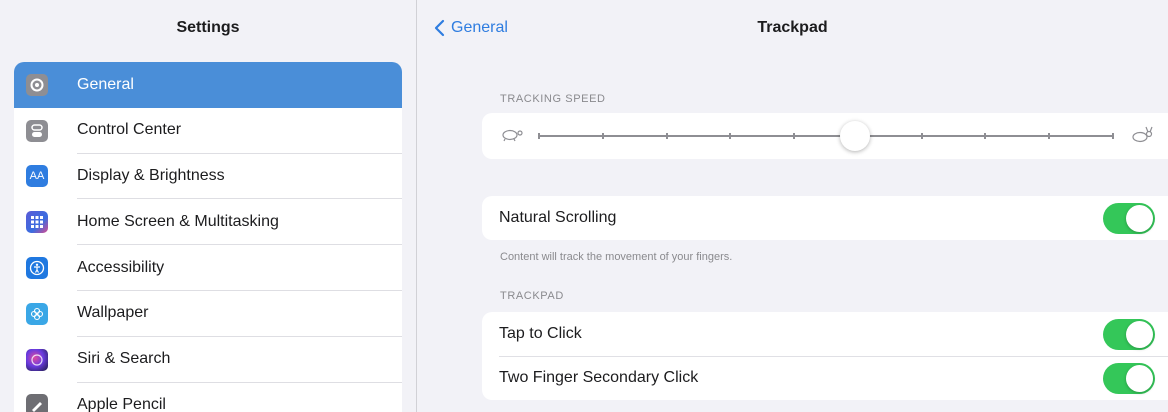  I want to click on trackpad-group: Tap to Click Two Finger Secondary Click, so click(825, 356).